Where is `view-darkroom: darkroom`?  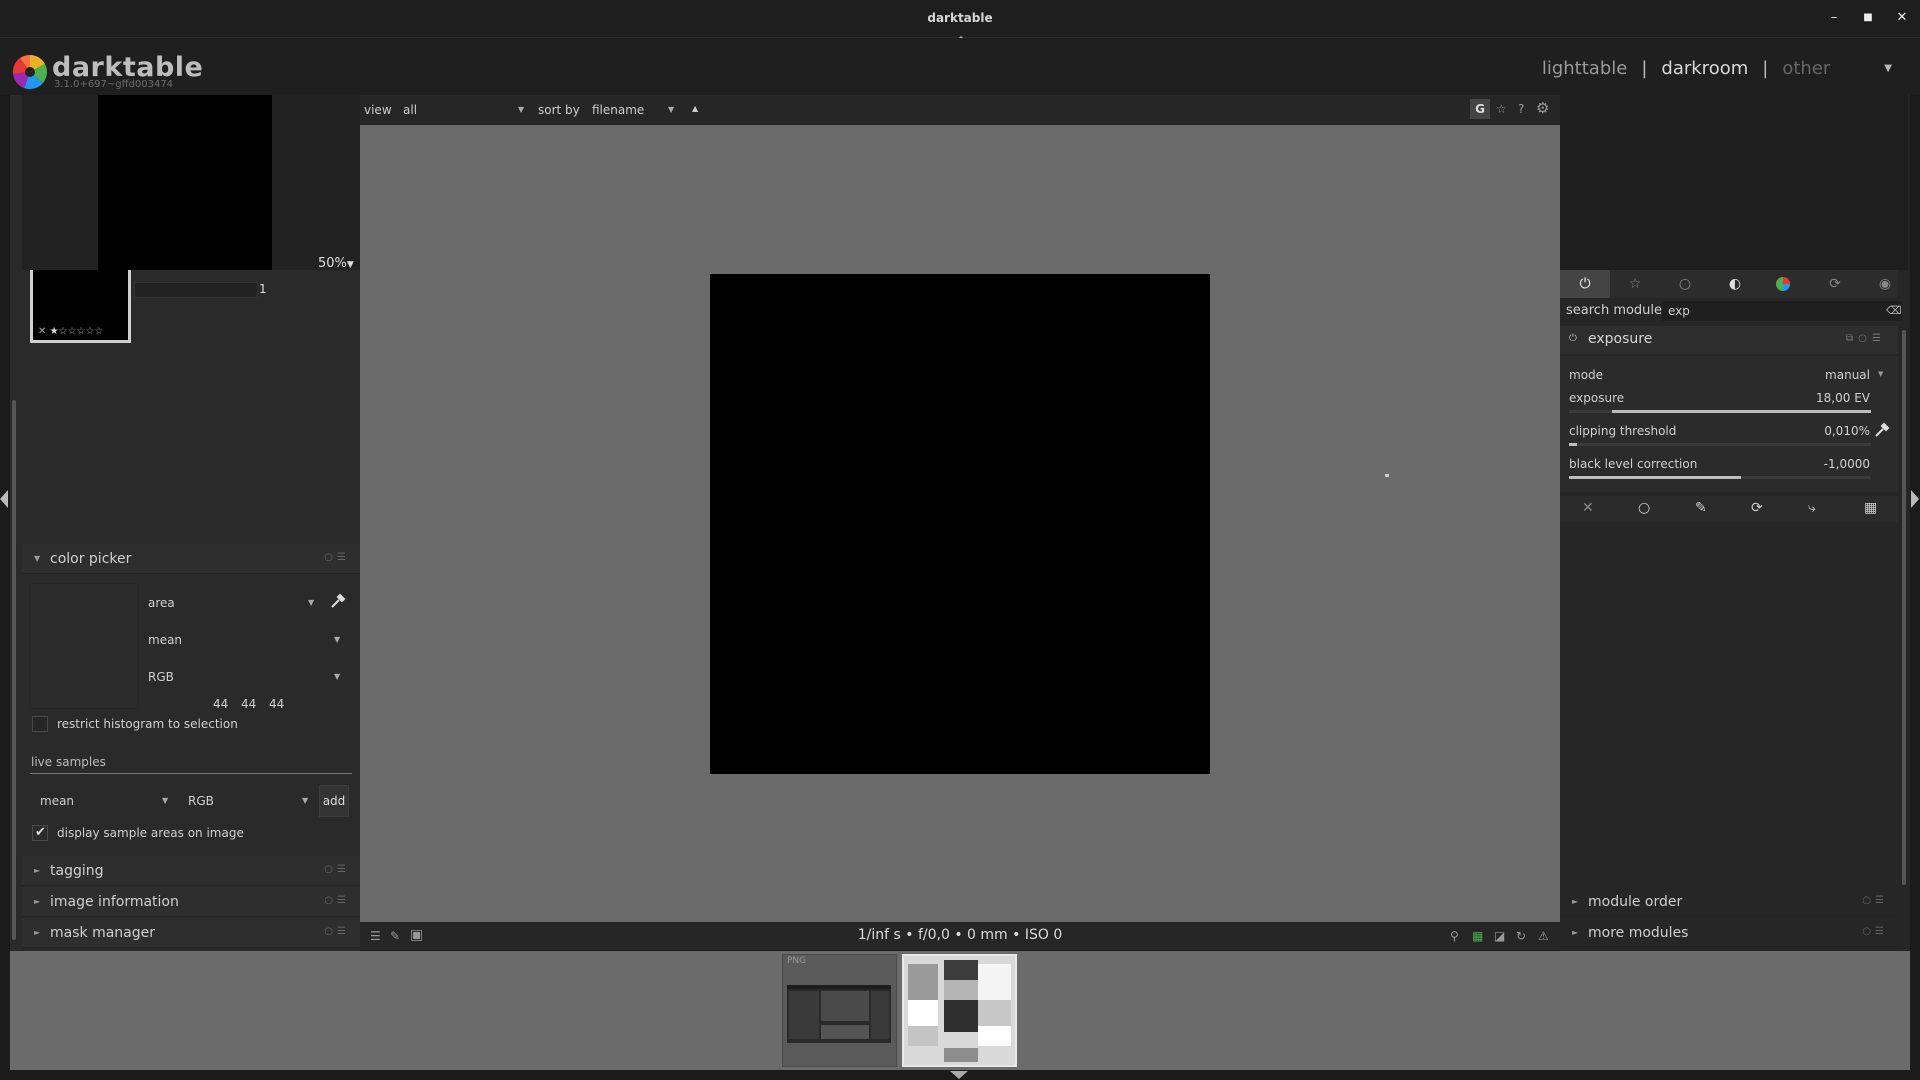 view-darkroom: darkroom is located at coordinates (1704, 68).